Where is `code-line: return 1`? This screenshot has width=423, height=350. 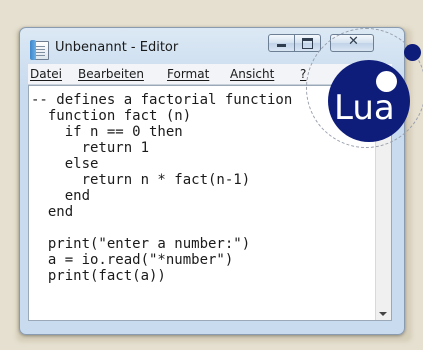 code-line: return 1 is located at coordinates (90, 148).